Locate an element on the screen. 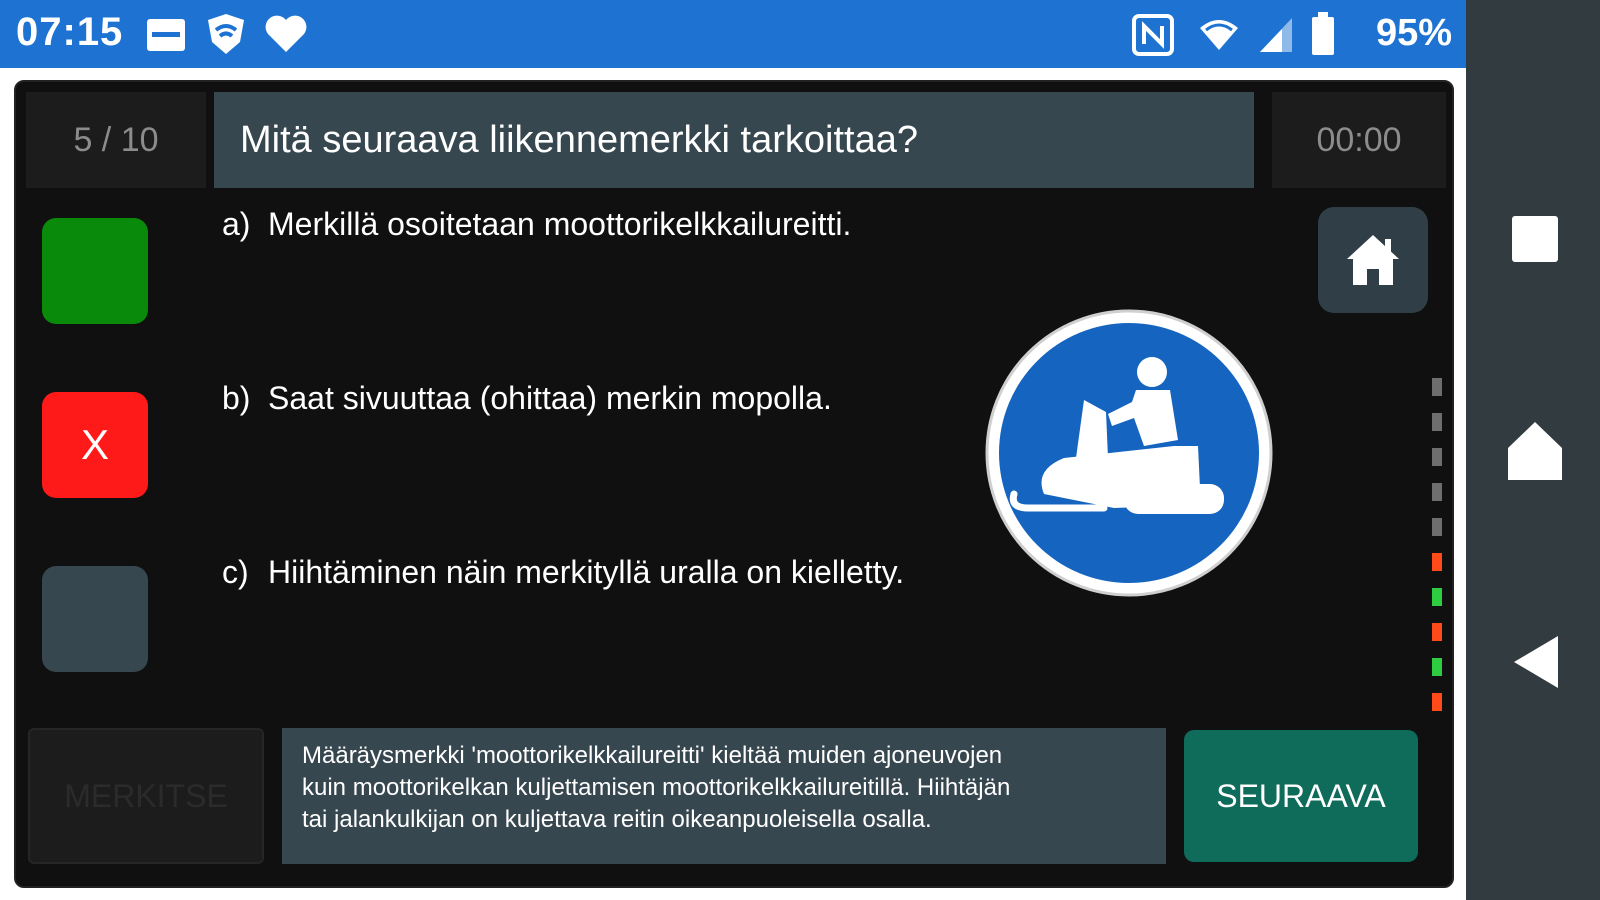 This screenshot has width=1600, height=900. shield-wifi-icon is located at coordinates (226, 34).